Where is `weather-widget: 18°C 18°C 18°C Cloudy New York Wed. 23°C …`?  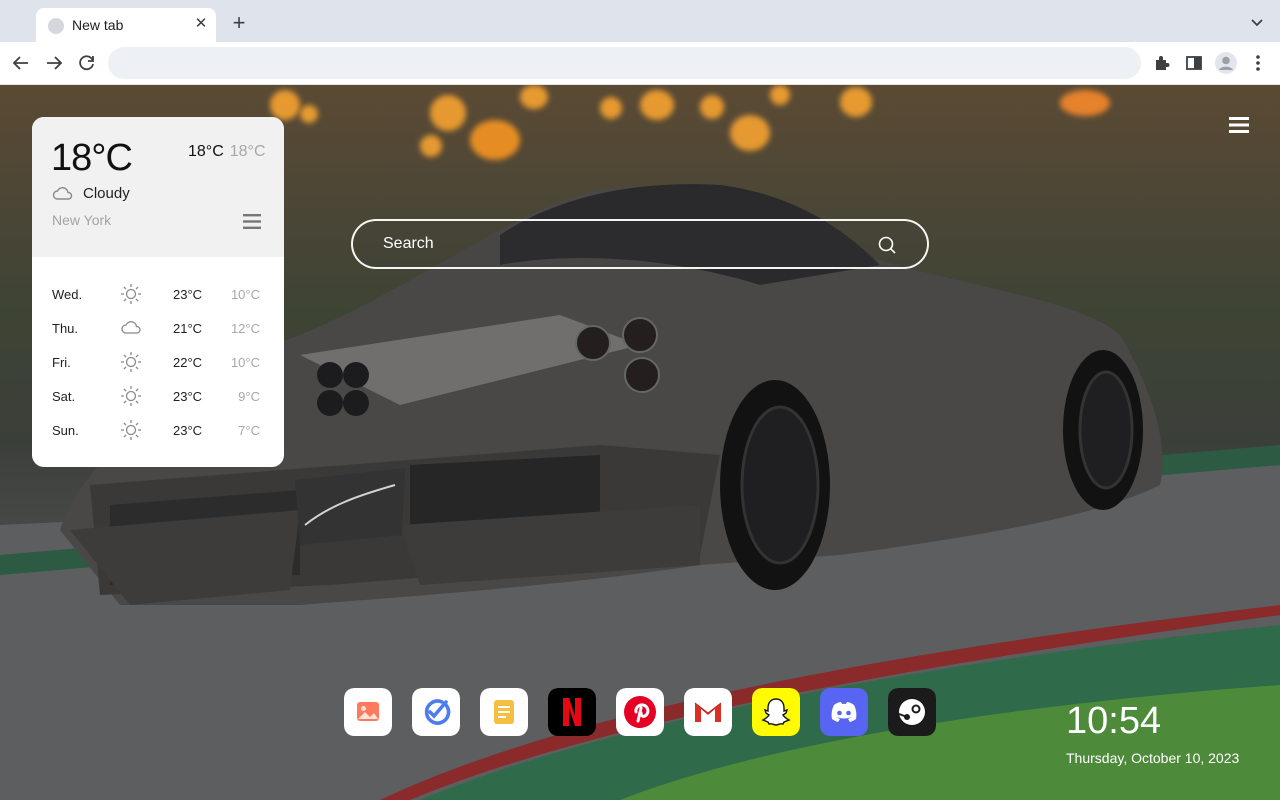
weather-widget: 18°C 18°C 18°C Cloudy New York Wed. 23°C … is located at coordinates (158, 292).